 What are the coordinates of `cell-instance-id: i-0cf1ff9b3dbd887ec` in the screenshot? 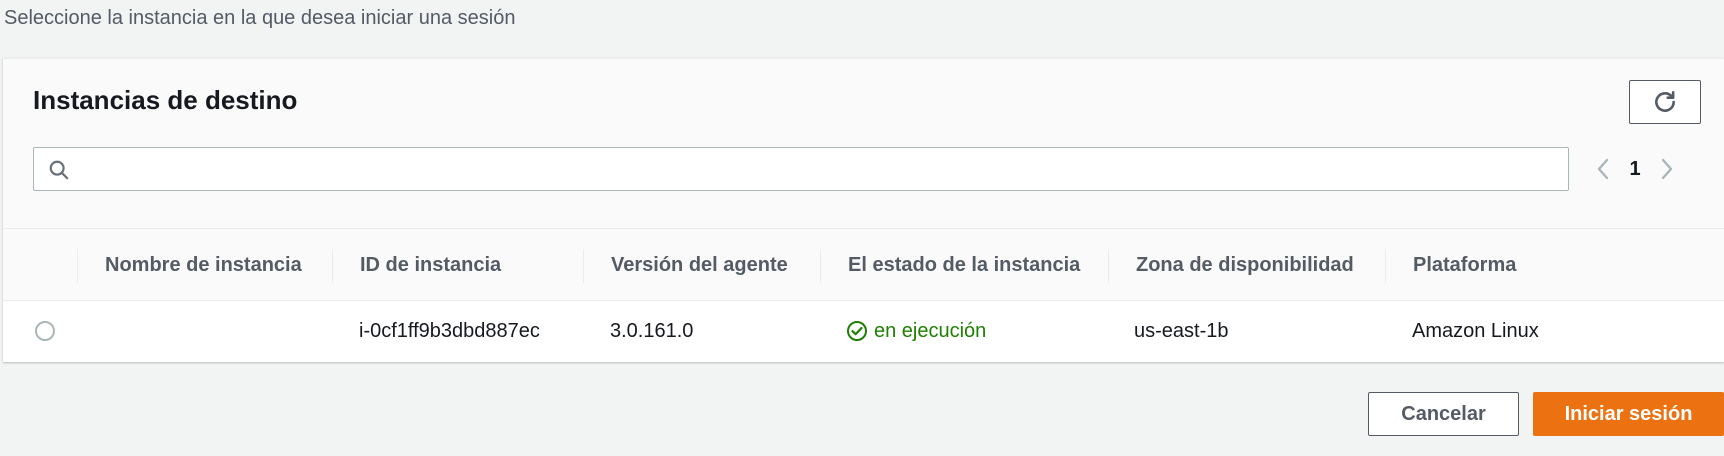 It's located at (449, 331).